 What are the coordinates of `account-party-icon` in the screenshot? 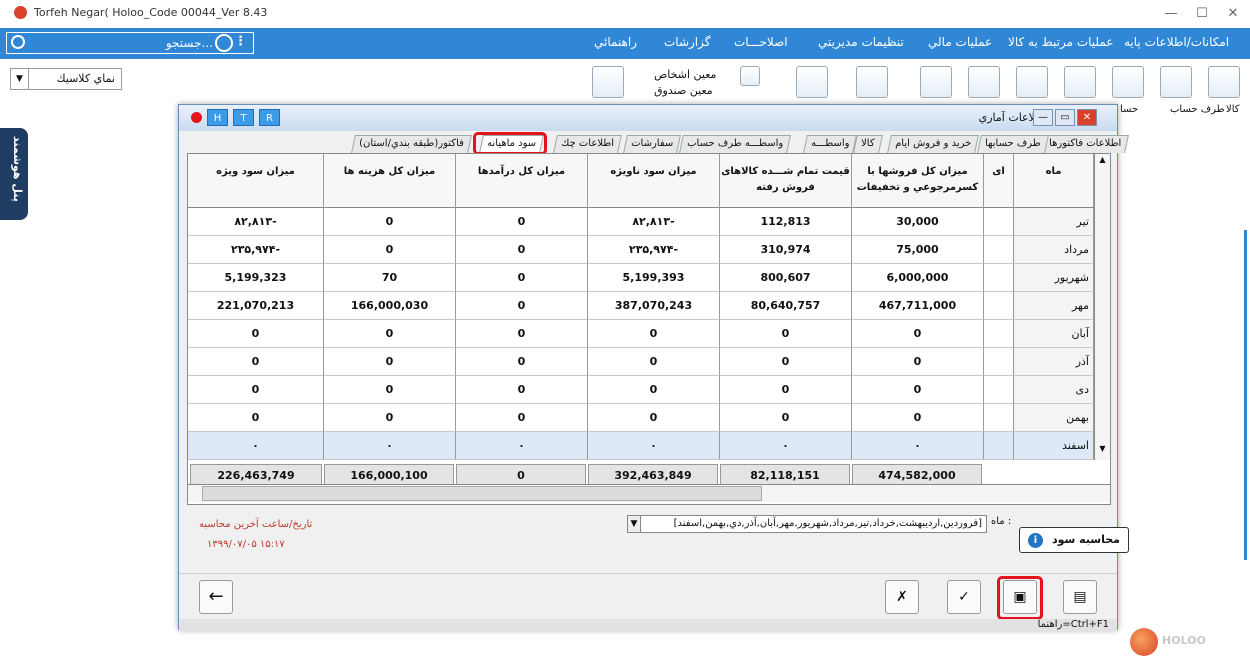 It's located at (1176, 82).